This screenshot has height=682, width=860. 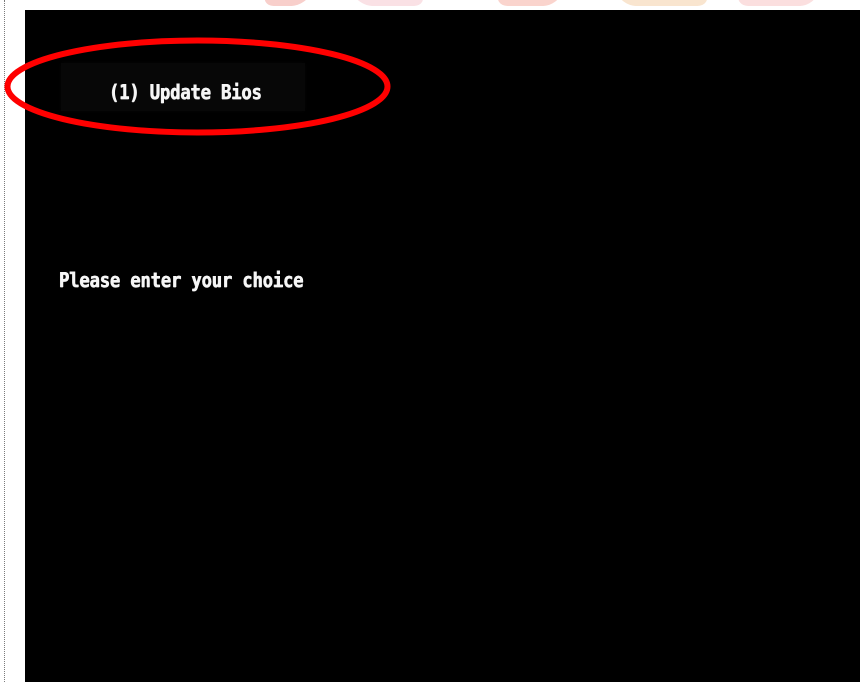 I want to click on top-watermark, so click(x=560, y=5).